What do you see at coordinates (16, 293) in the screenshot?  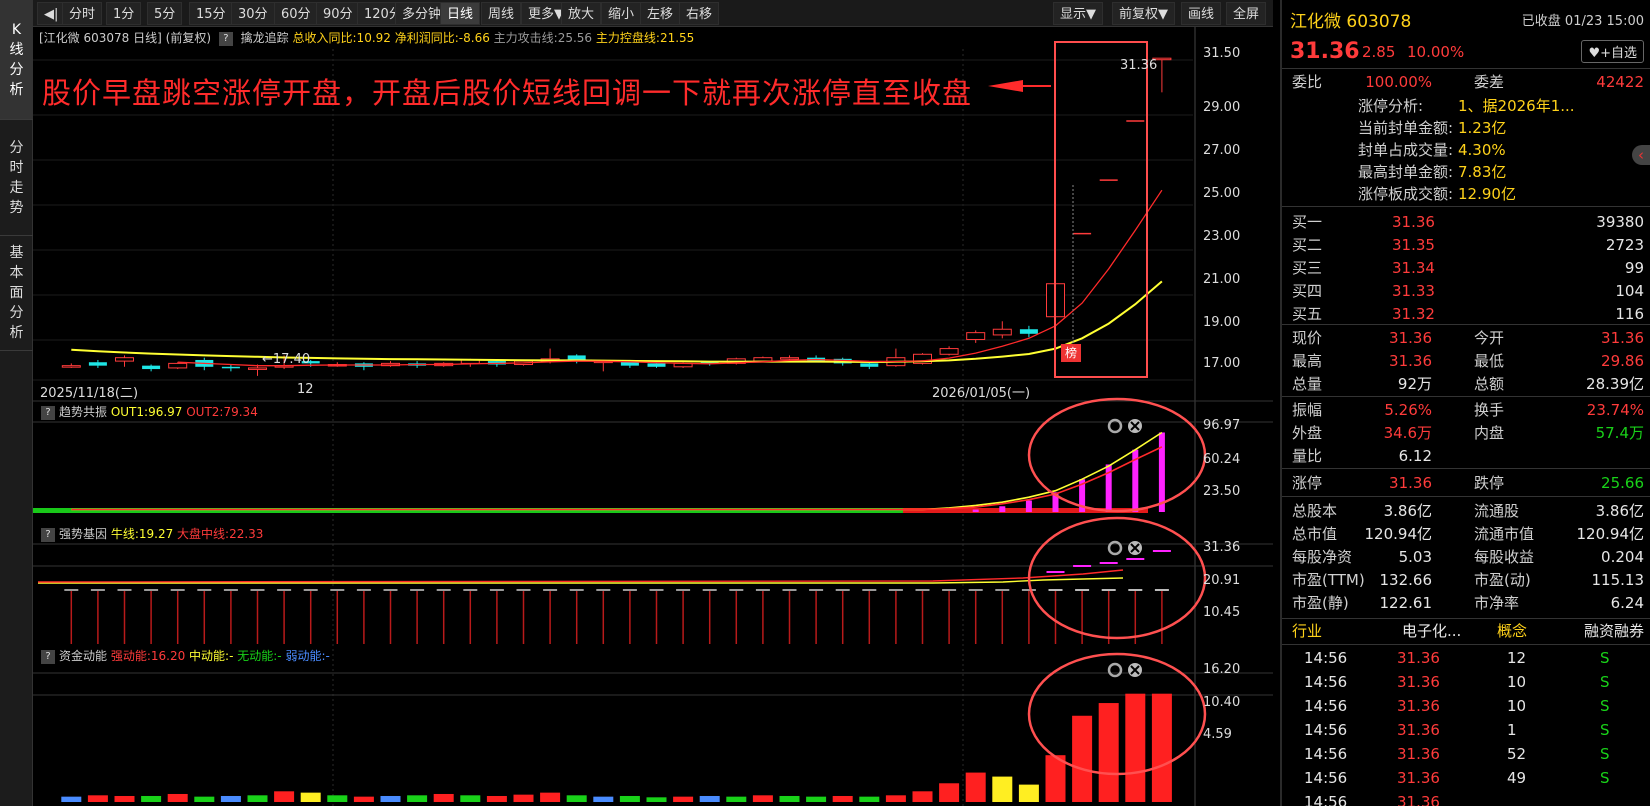 I see `left-tab-2: 基本面分析` at bounding box center [16, 293].